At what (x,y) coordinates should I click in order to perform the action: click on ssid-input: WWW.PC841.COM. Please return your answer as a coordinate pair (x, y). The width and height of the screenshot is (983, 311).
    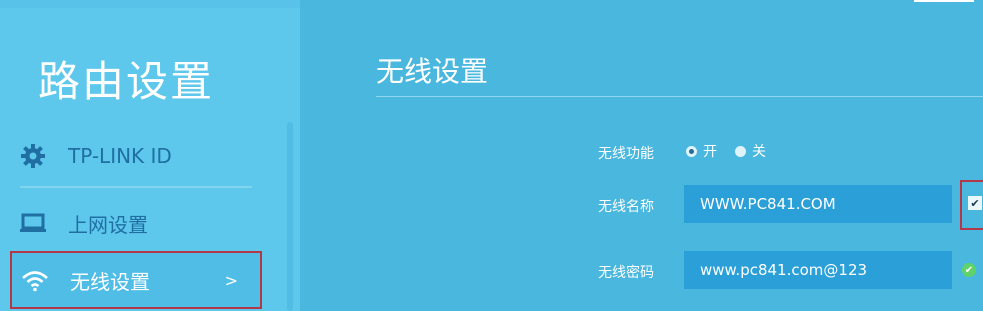
    Looking at the image, I should click on (818, 204).